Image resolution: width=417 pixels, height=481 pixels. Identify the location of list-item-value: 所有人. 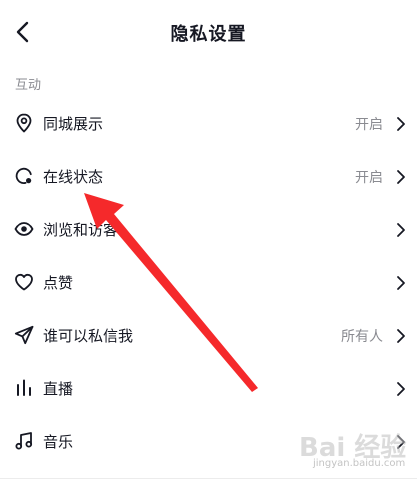
(362, 337).